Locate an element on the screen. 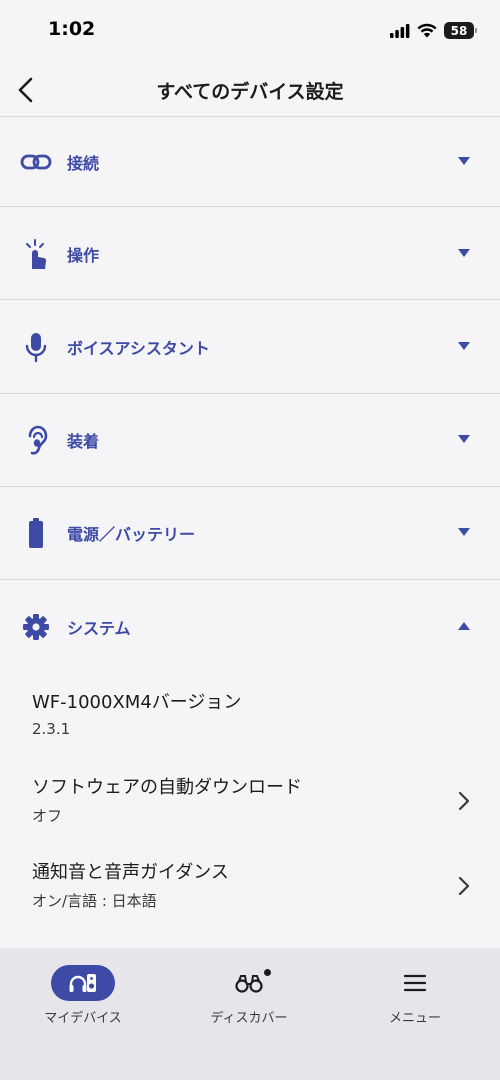 This screenshot has width=500, height=1080. tab-my-device: マイデバイス is located at coordinates (83, 998).